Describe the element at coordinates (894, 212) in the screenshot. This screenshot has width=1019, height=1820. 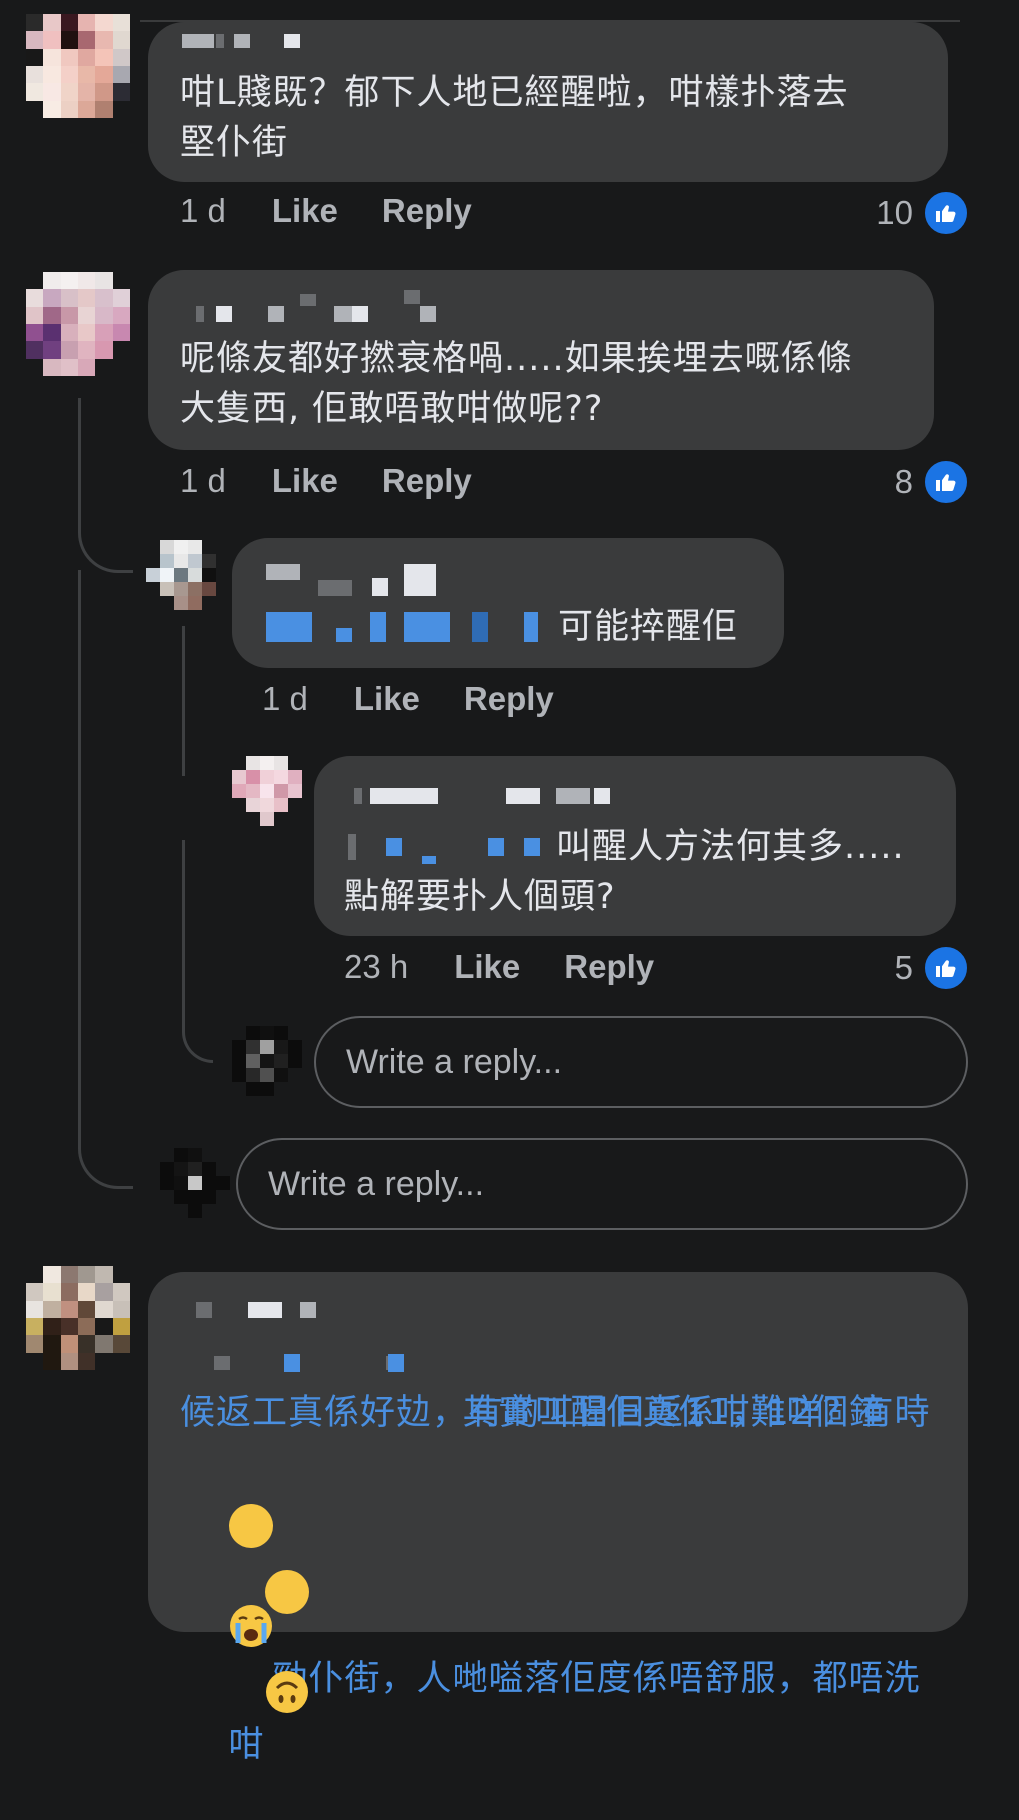
I see `like-count: 10` at that location.